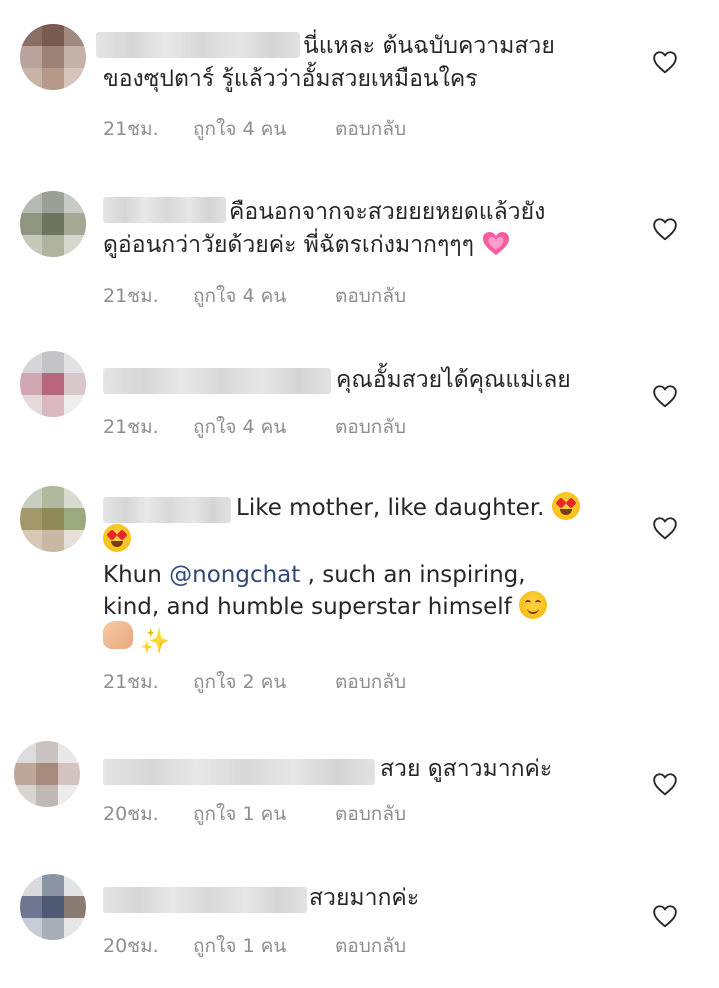 This screenshot has height=988, width=719. I want to click on smiling-face-emoji-icon, so click(533, 605).